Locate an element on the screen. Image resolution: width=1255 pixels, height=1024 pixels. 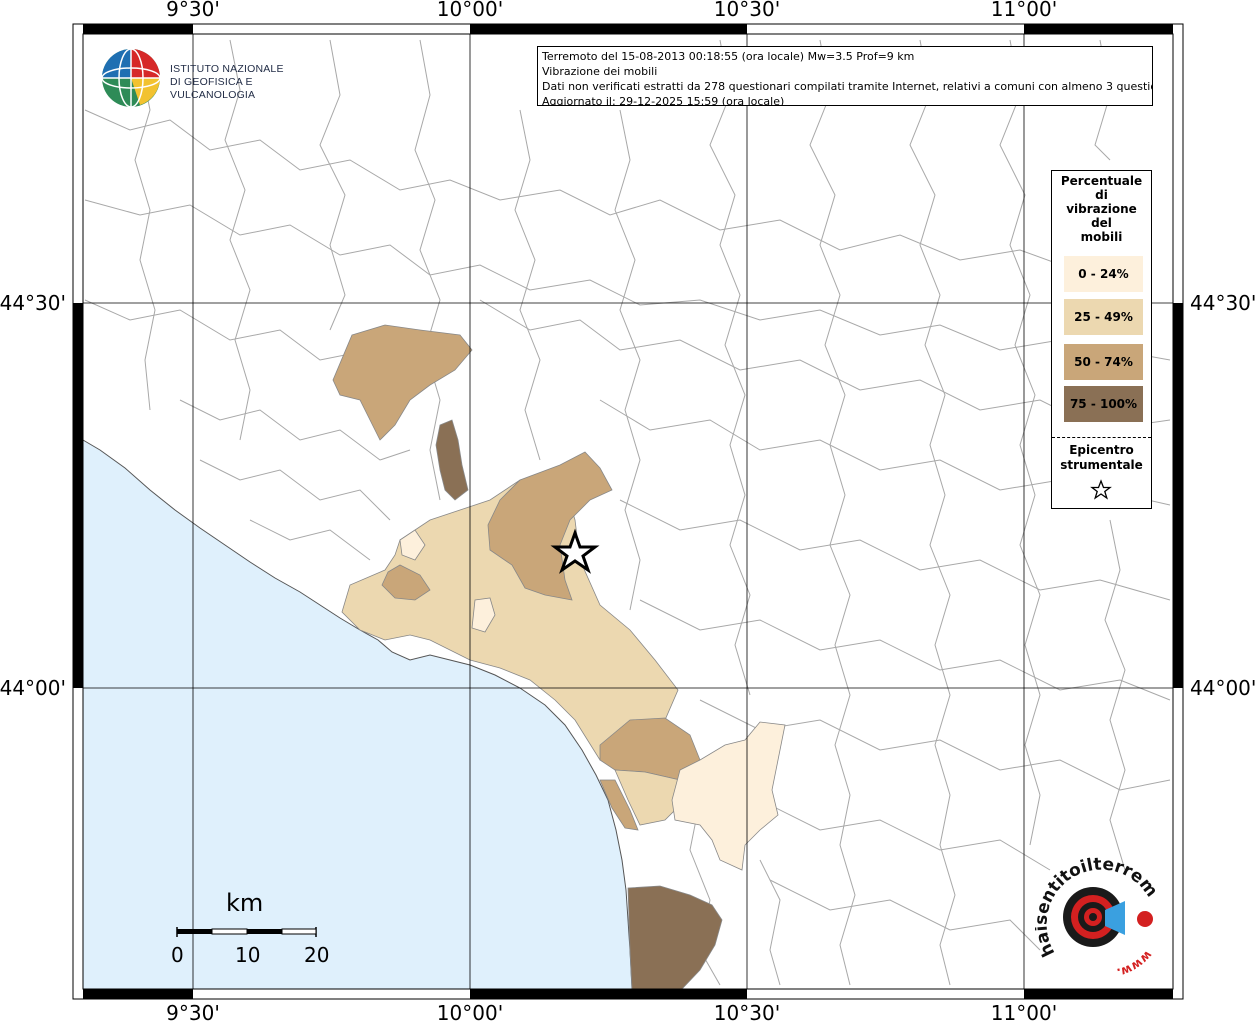
lon-tick-top-1: 10°00' is located at coordinates (470, 10).